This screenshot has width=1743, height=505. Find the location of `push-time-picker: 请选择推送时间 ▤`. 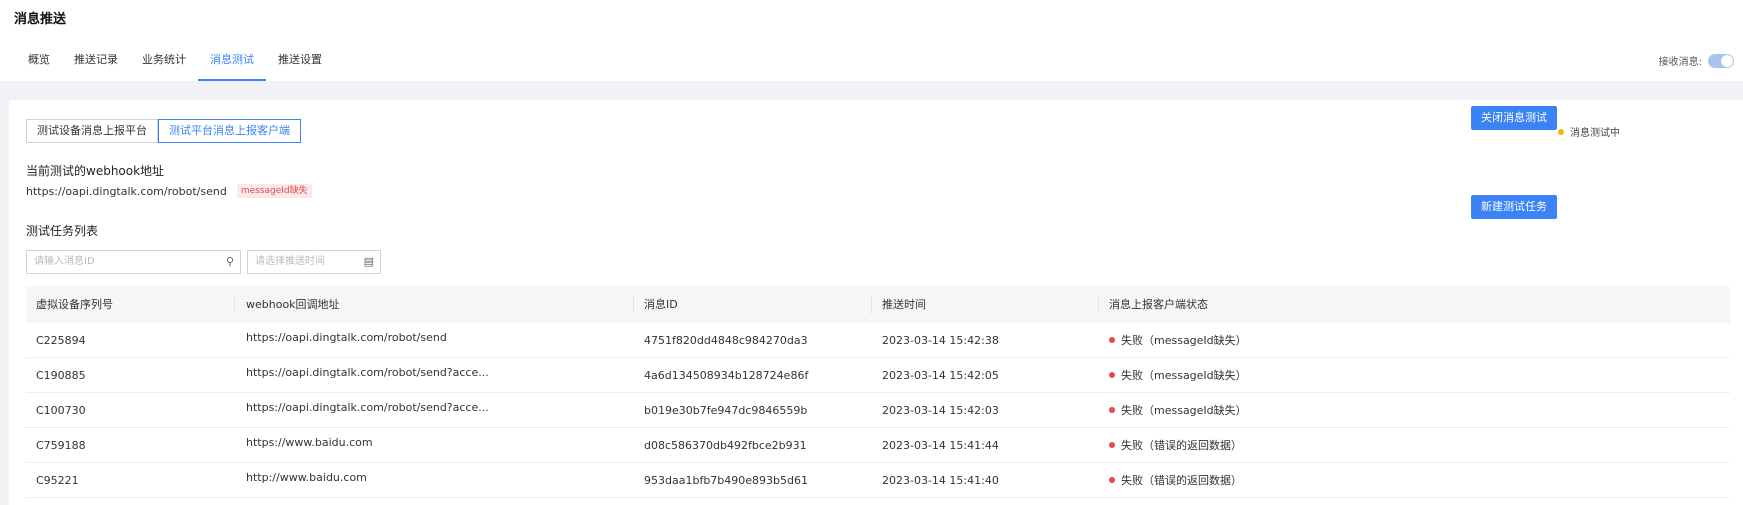

push-time-picker: 请选择推送时间 ▤ is located at coordinates (314, 262).